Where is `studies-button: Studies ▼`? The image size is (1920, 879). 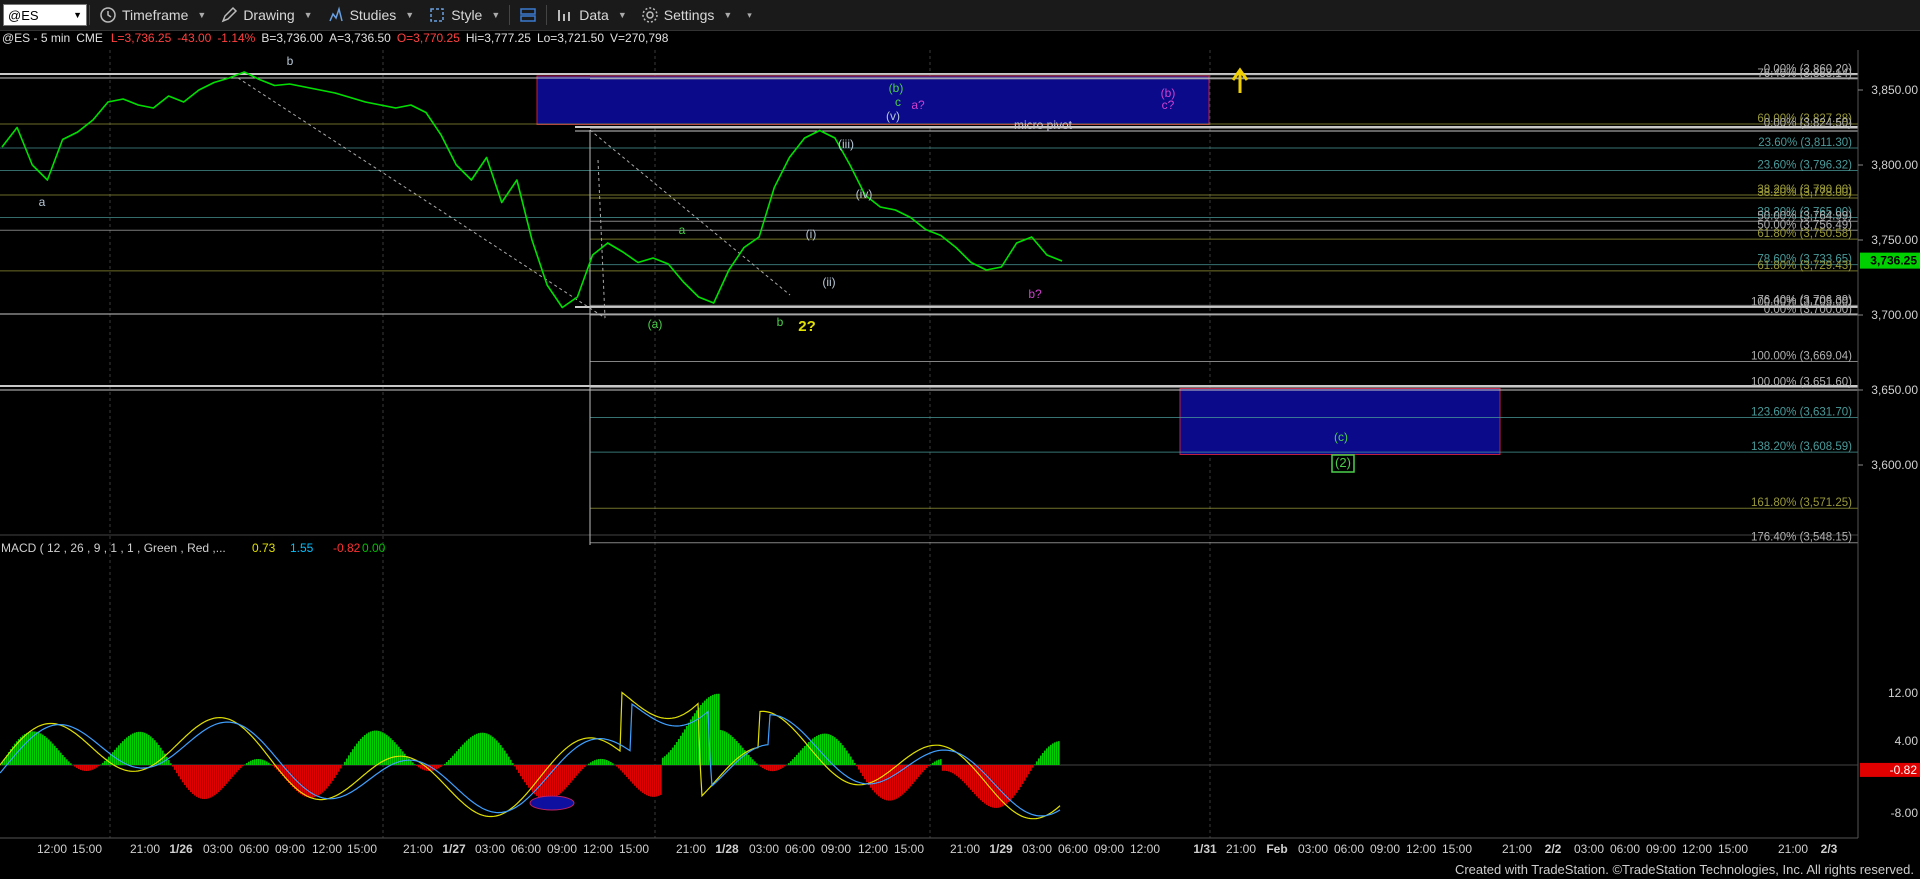
studies-button: Studies ▼ is located at coordinates (371, 15).